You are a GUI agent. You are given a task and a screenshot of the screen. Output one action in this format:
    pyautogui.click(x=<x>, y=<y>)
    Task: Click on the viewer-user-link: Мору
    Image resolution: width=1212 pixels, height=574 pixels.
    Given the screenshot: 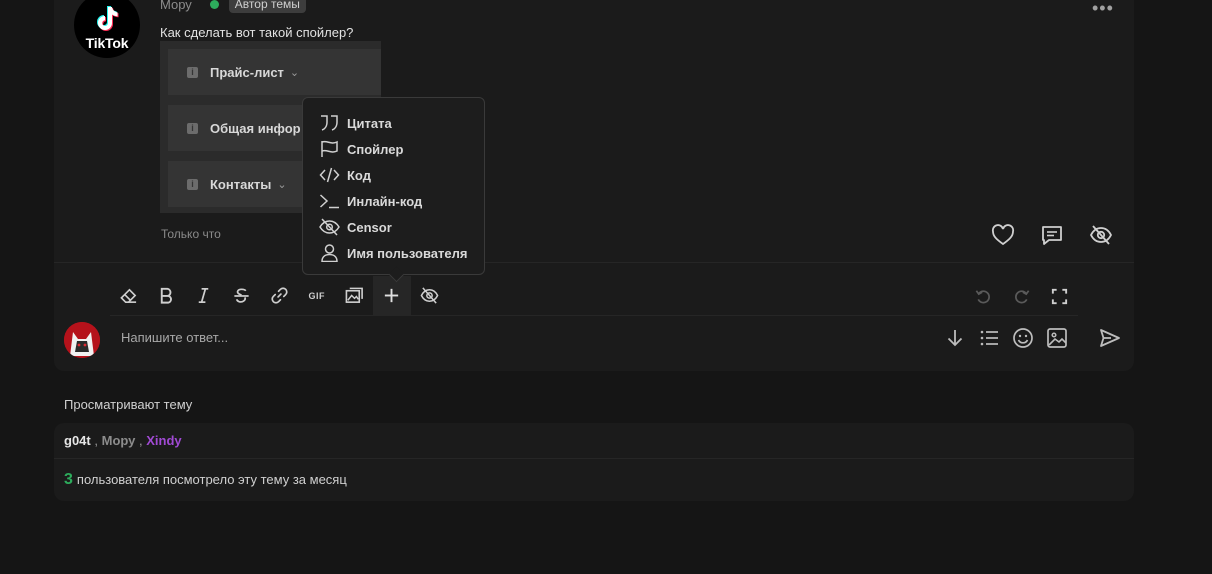 What is the action you would take?
    pyautogui.click(x=119, y=440)
    